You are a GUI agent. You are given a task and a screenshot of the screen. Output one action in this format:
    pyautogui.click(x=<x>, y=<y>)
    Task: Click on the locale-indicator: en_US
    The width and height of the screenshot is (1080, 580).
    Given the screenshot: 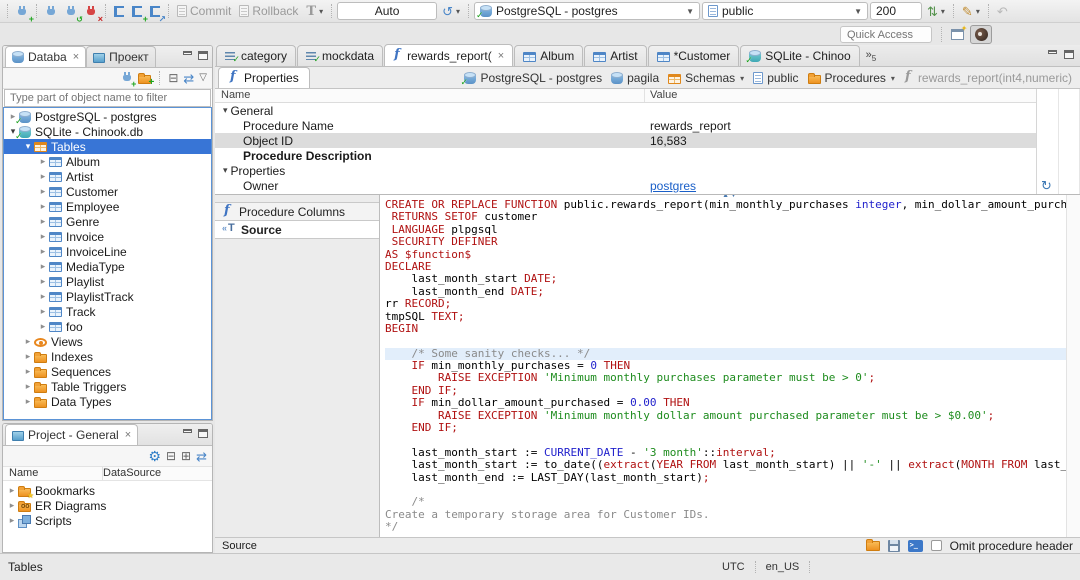 What is the action you would take?
    pyautogui.click(x=783, y=567)
    